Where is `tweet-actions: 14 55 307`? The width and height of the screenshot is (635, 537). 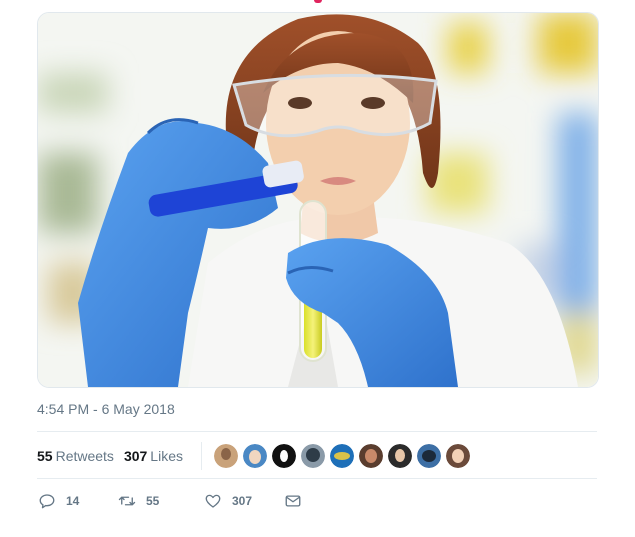 tweet-actions: 14 55 307 is located at coordinates (170, 501).